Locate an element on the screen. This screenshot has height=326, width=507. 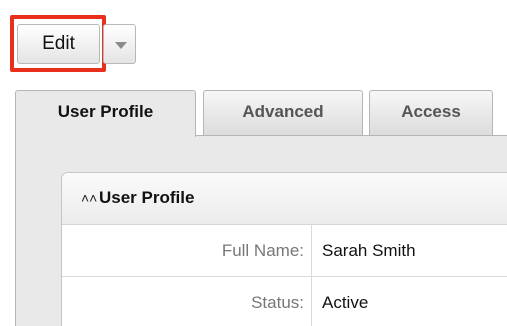
double-chevron-up-icon: ˄˄ is located at coordinates (89, 198).